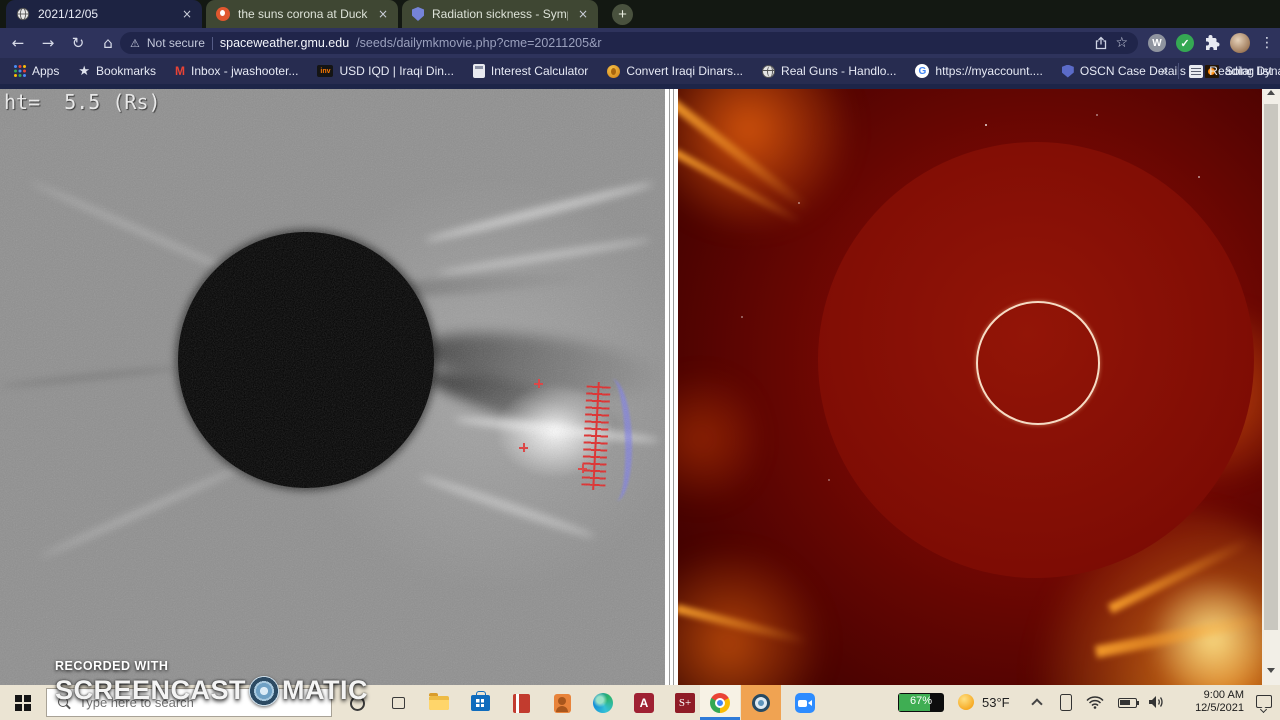 The height and width of the screenshot is (720, 1280). I want to click on cortana-icon, so click(357, 703).